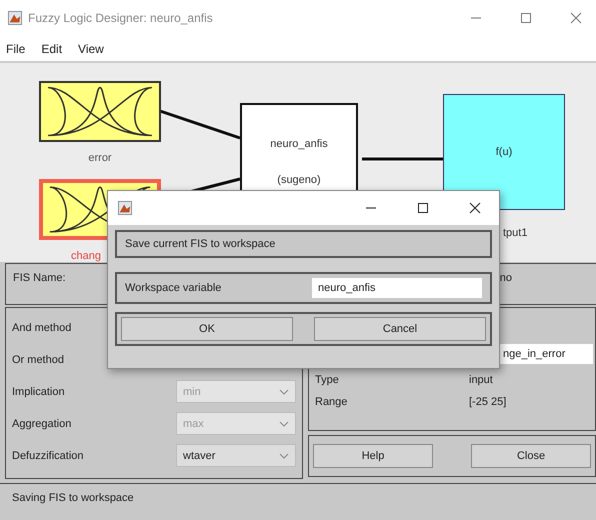 This screenshot has height=520, width=596. I want to click on range-label: Range, so click(331, 402).